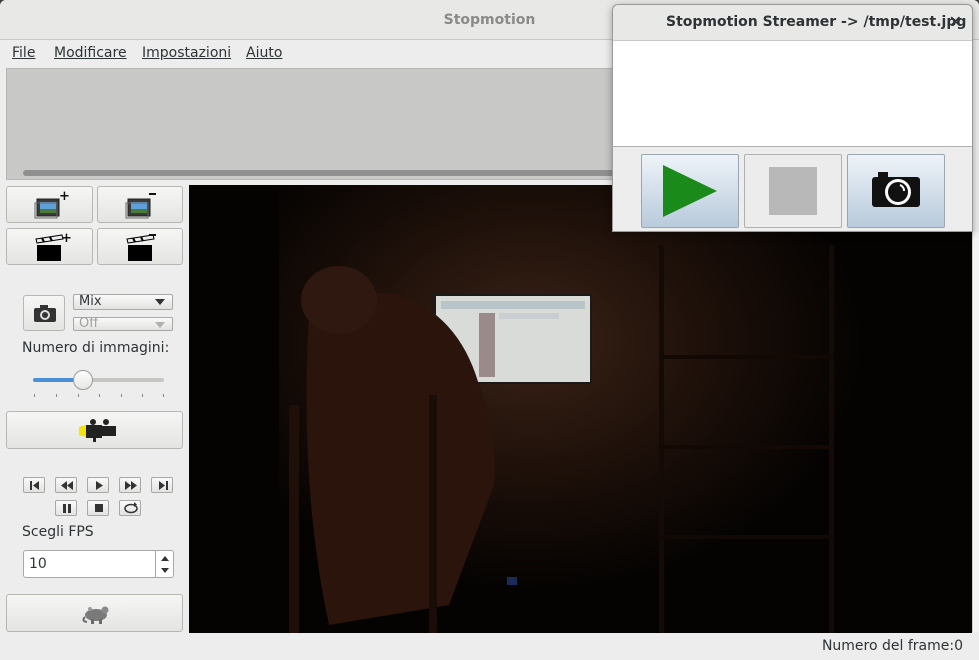  Describe the element at coordinates (123, 324) in the screenshot. I see `mix-option-select: Off` at that location.